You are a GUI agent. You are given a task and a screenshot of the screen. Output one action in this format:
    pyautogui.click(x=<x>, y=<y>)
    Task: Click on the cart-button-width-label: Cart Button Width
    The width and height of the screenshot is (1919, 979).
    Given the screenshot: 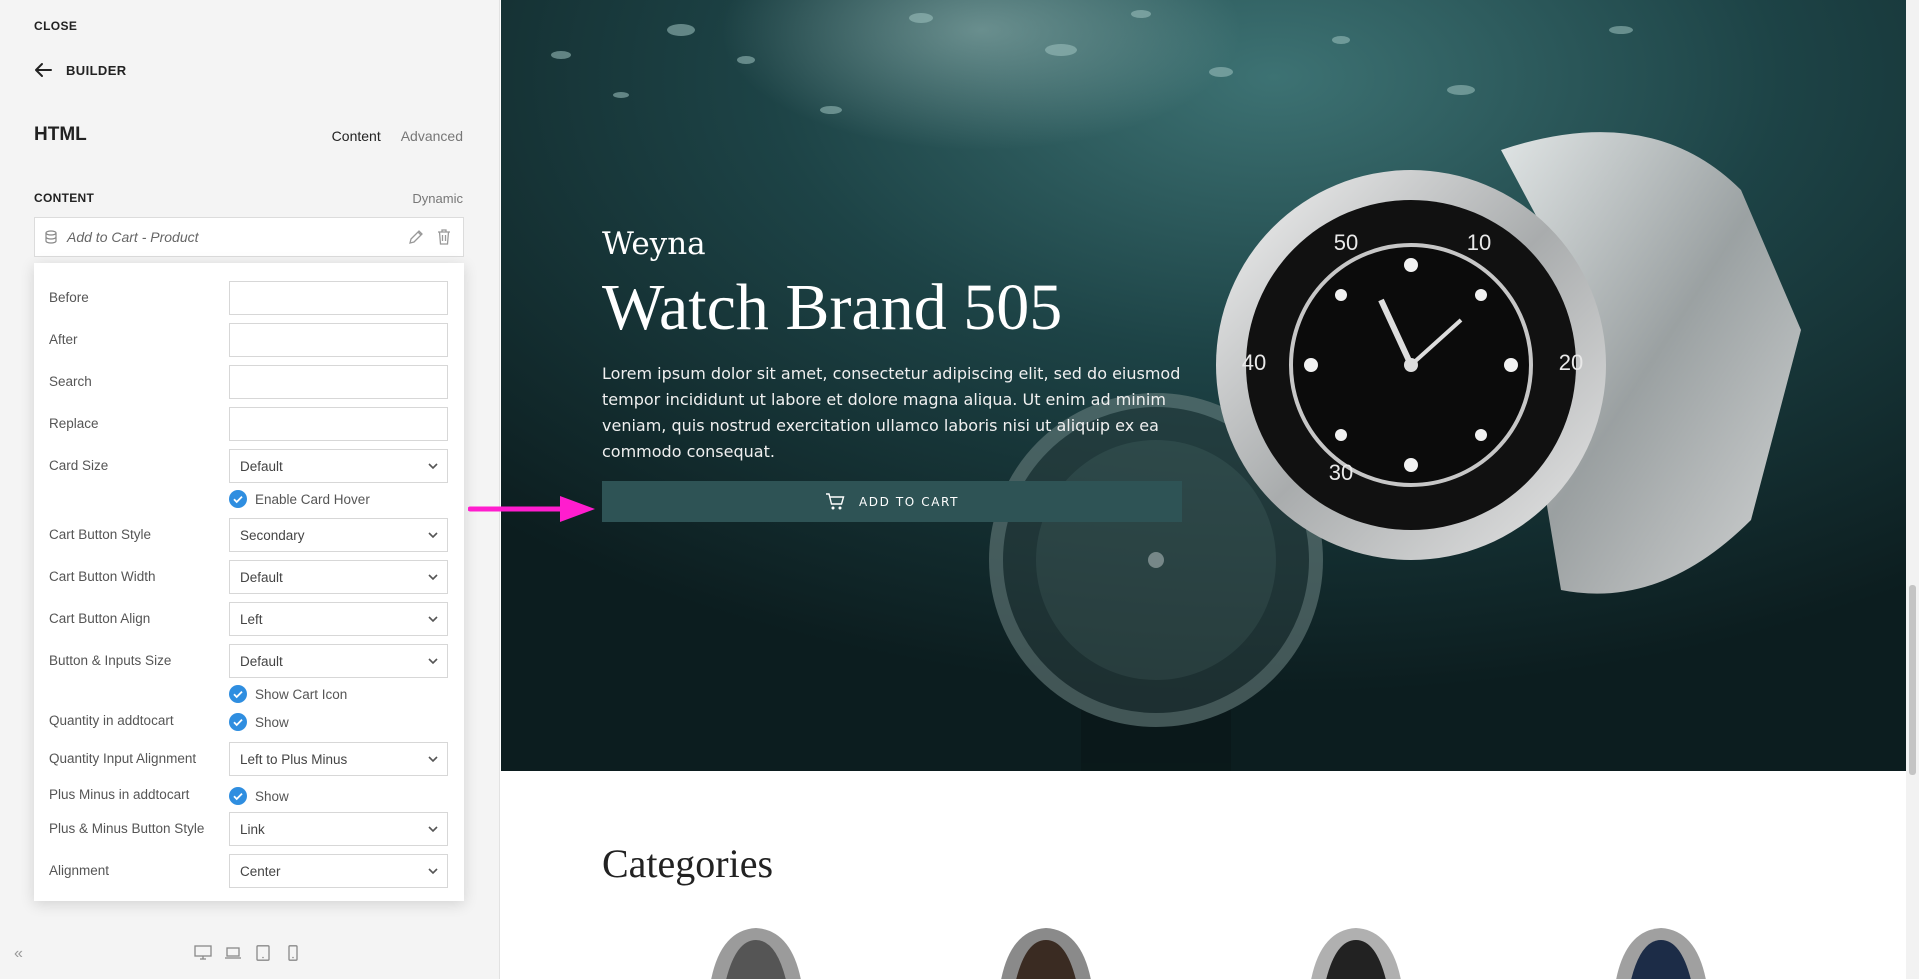 What is the action you would take?
    pyautogui.click(x=102, y=576)
    